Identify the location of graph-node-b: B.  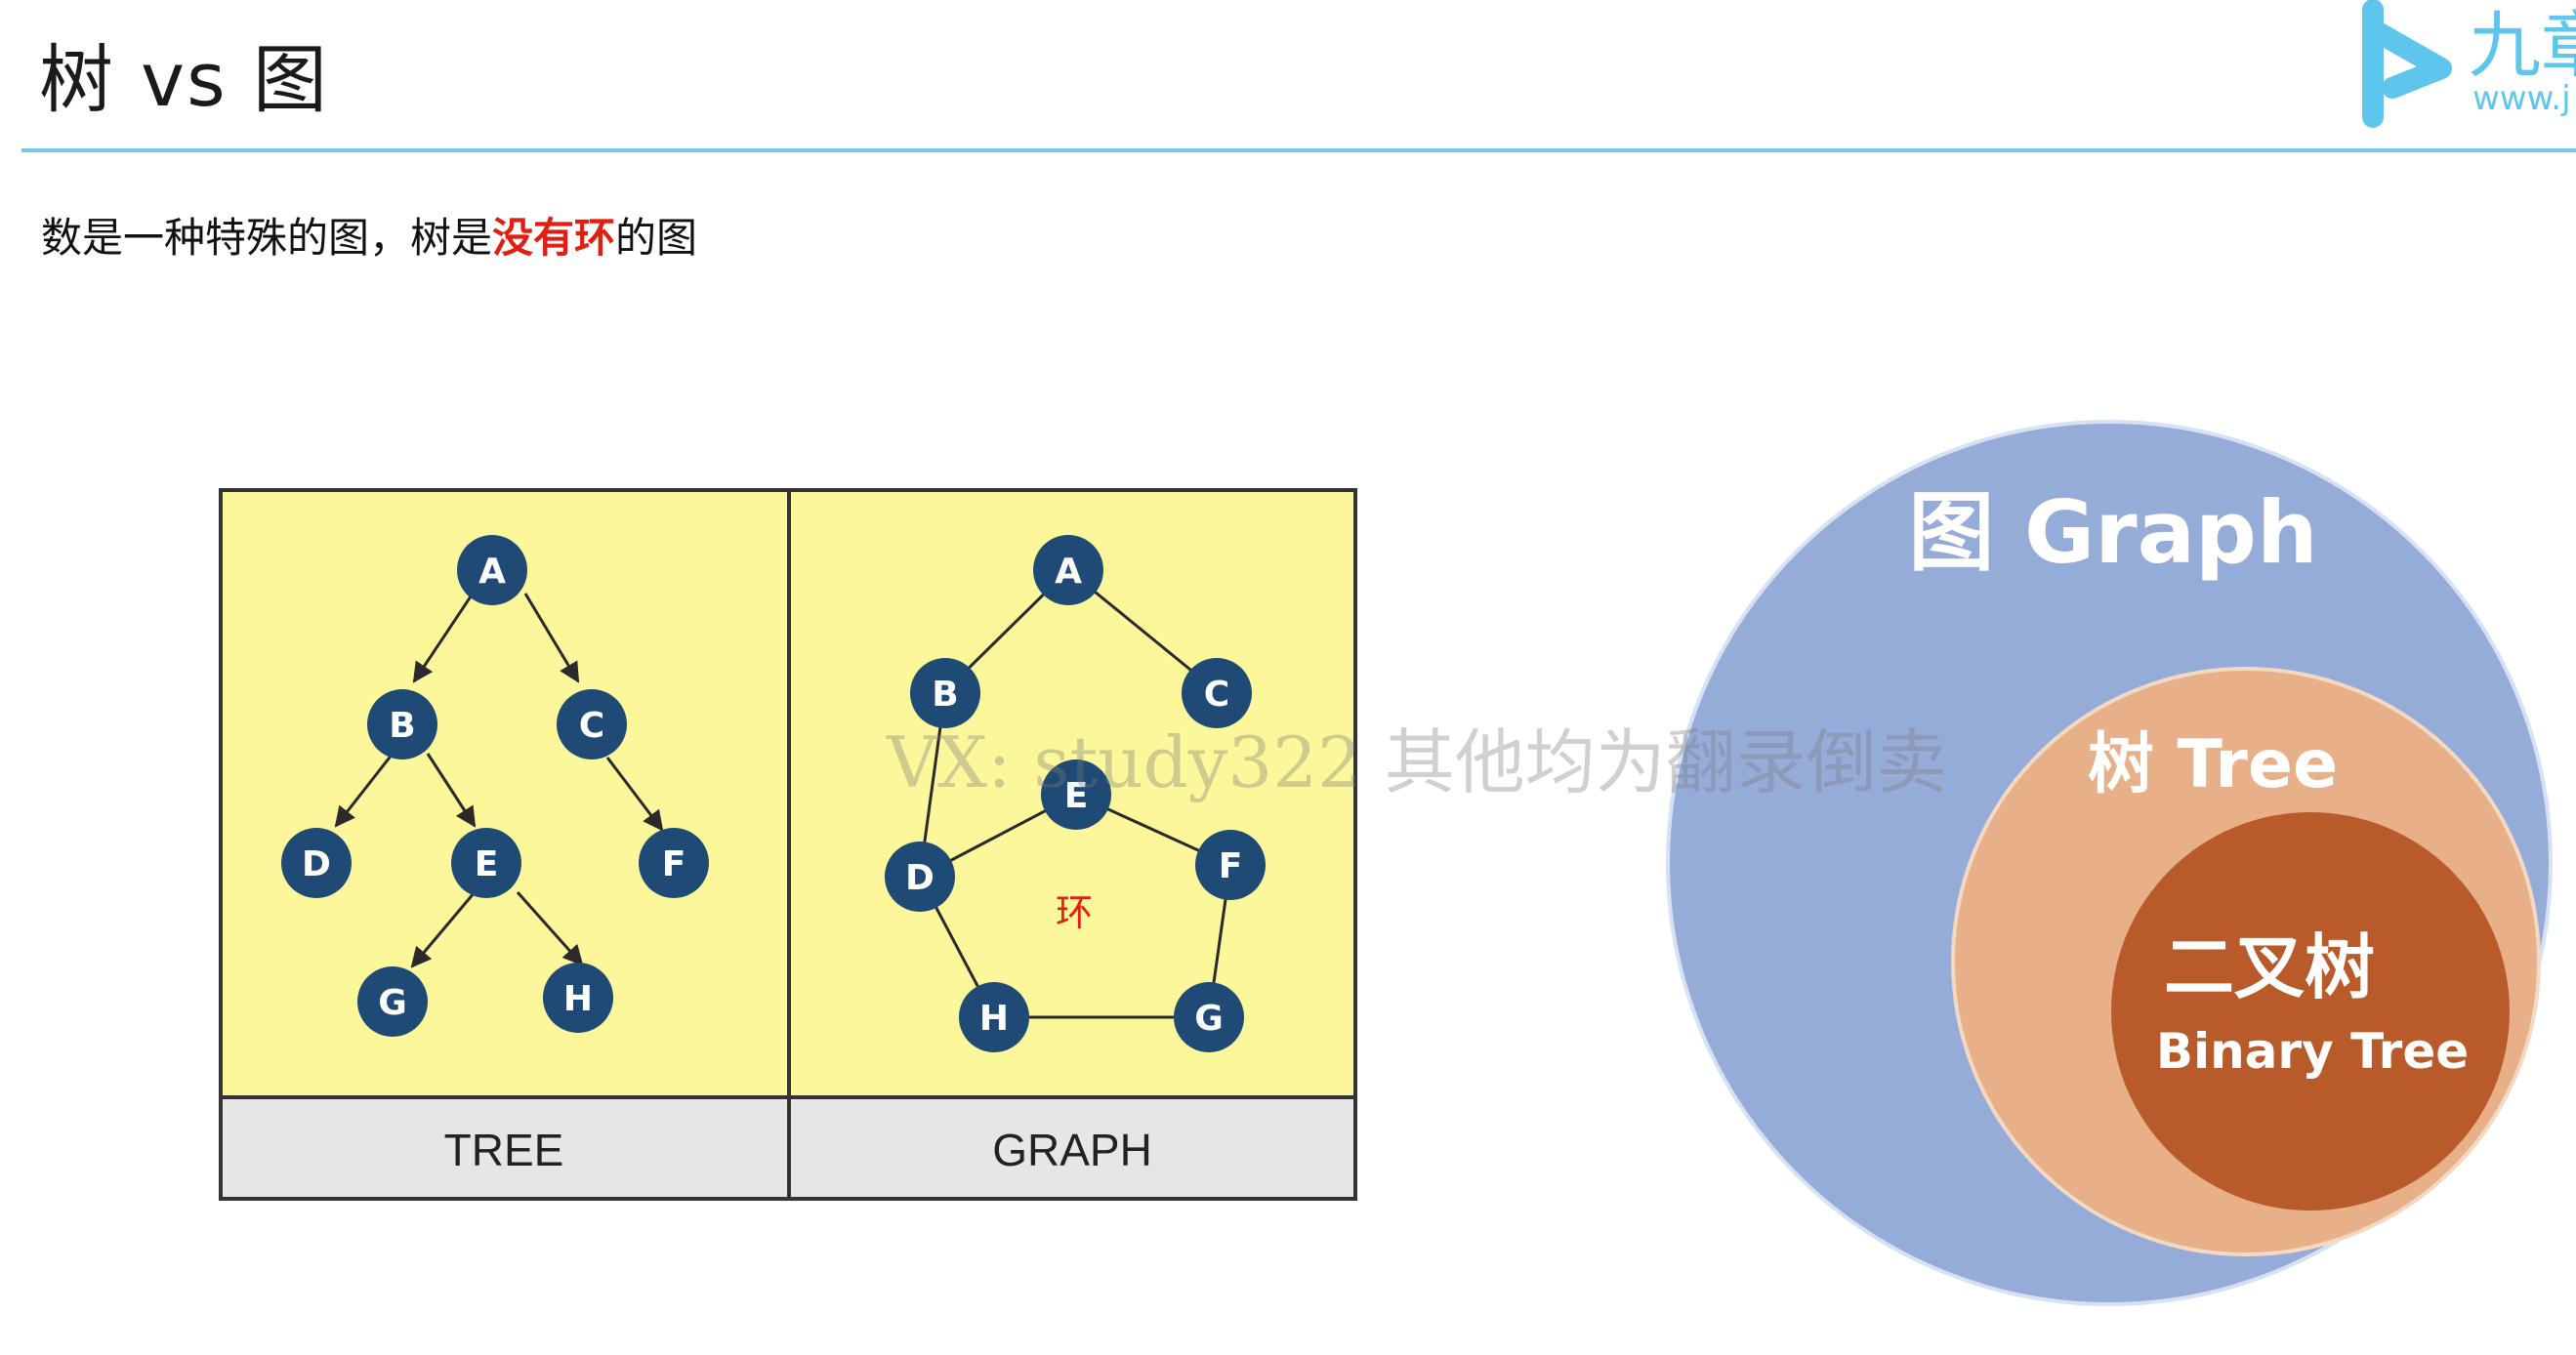
(945, 693).